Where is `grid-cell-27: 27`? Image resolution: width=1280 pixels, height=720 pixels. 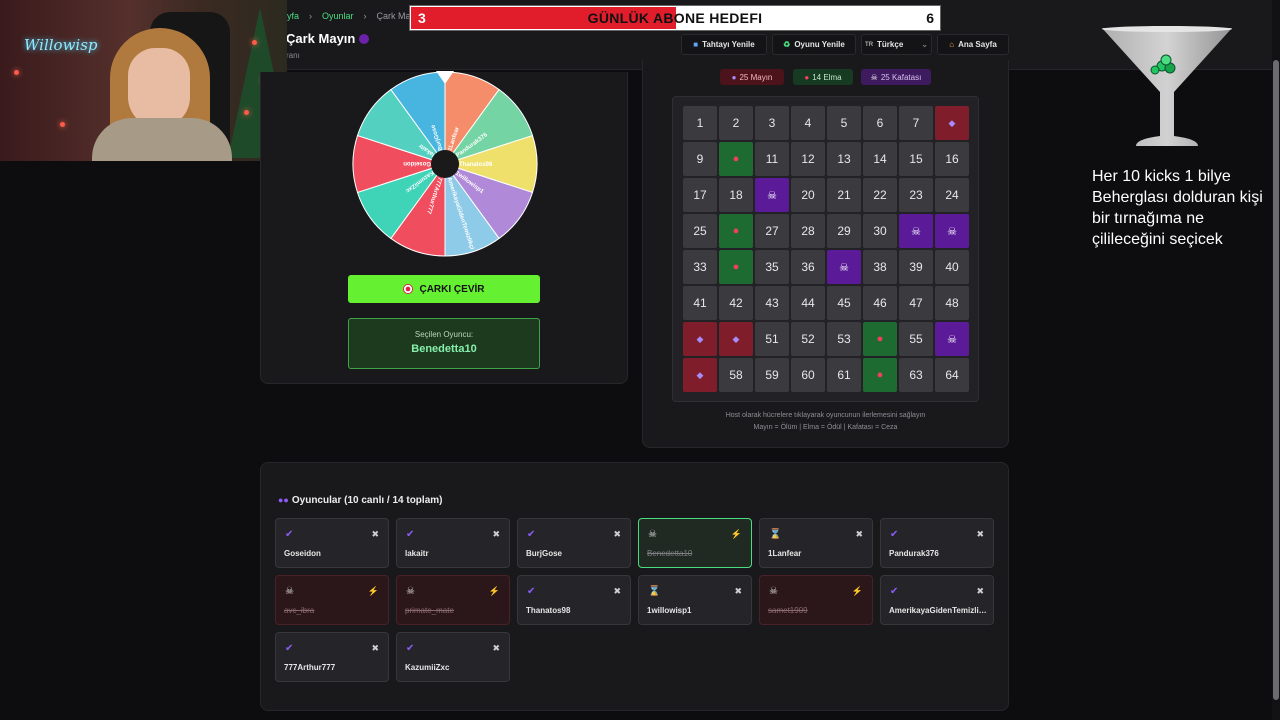 grid-cell-27: 27 is located at coordinates (772, 231).